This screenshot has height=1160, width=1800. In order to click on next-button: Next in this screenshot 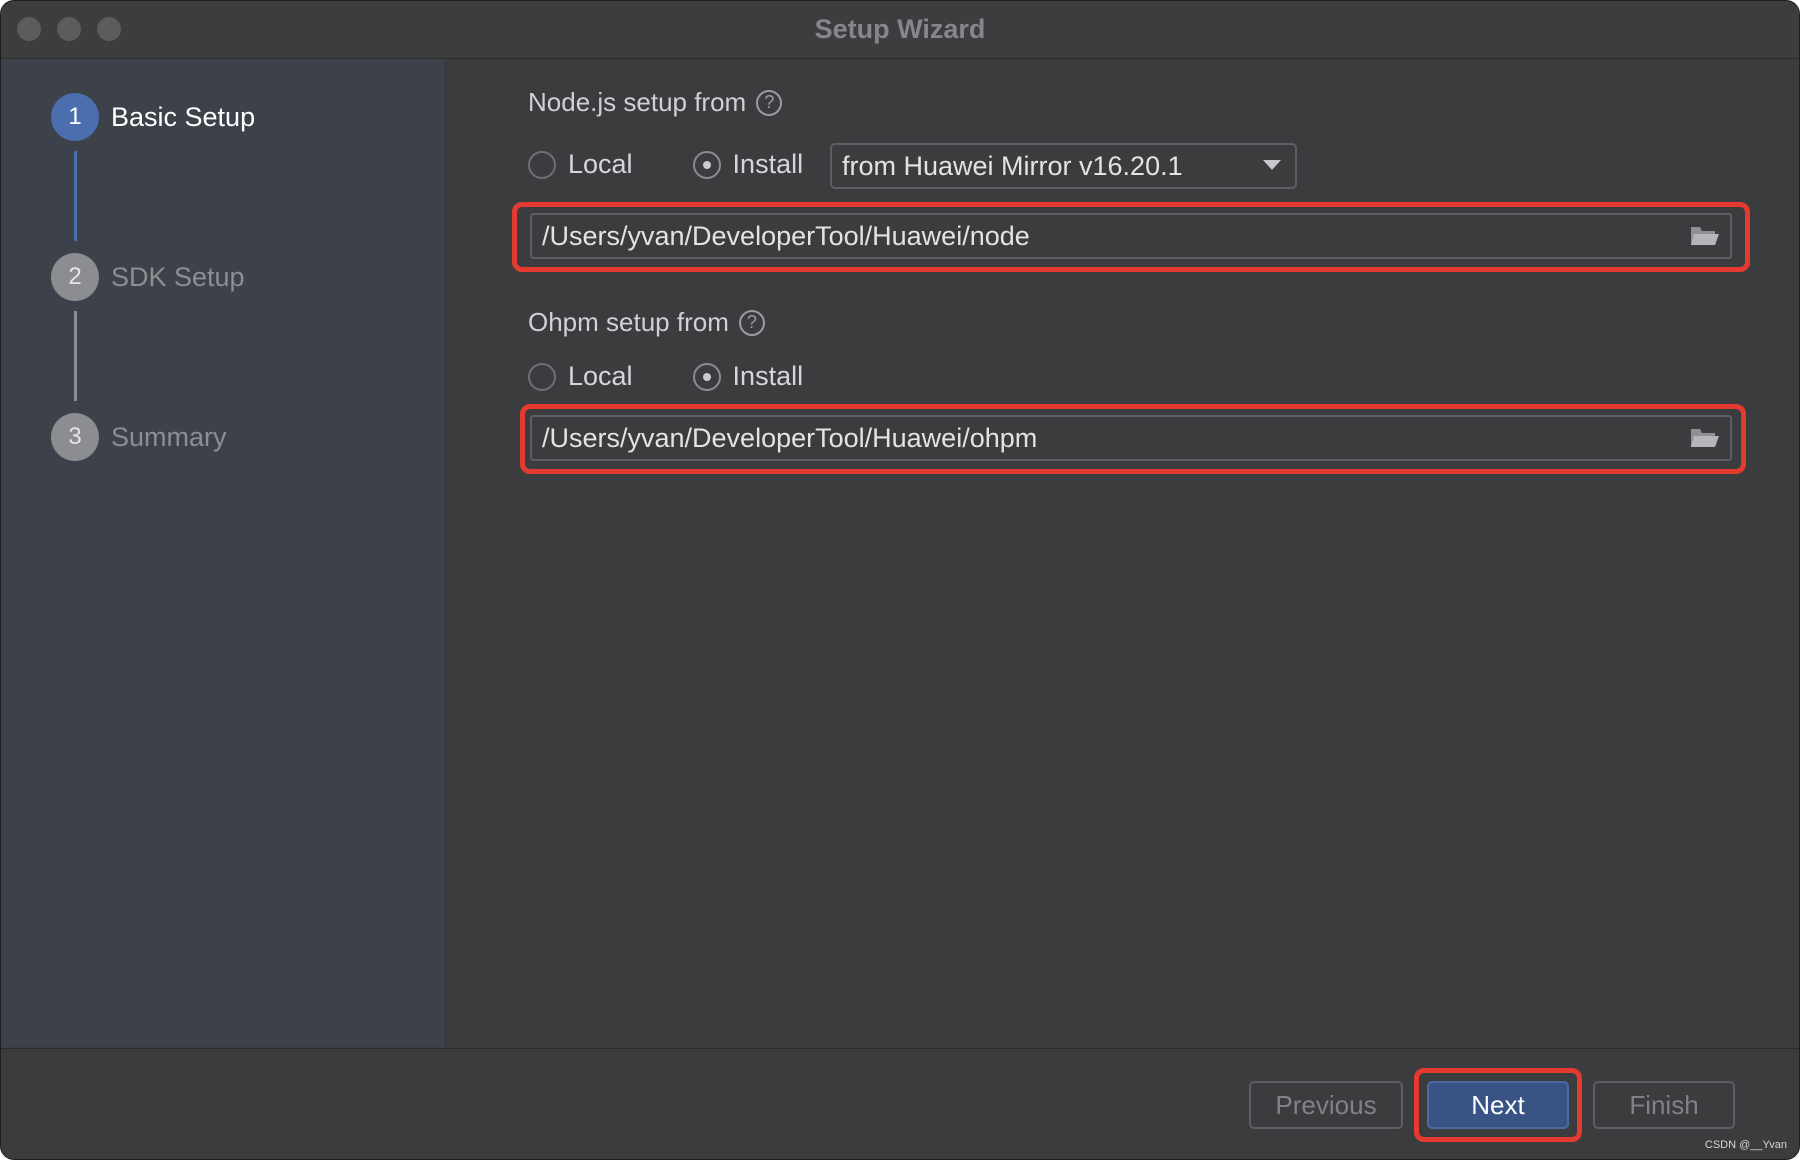, I will do `click(1498, 1105)`.